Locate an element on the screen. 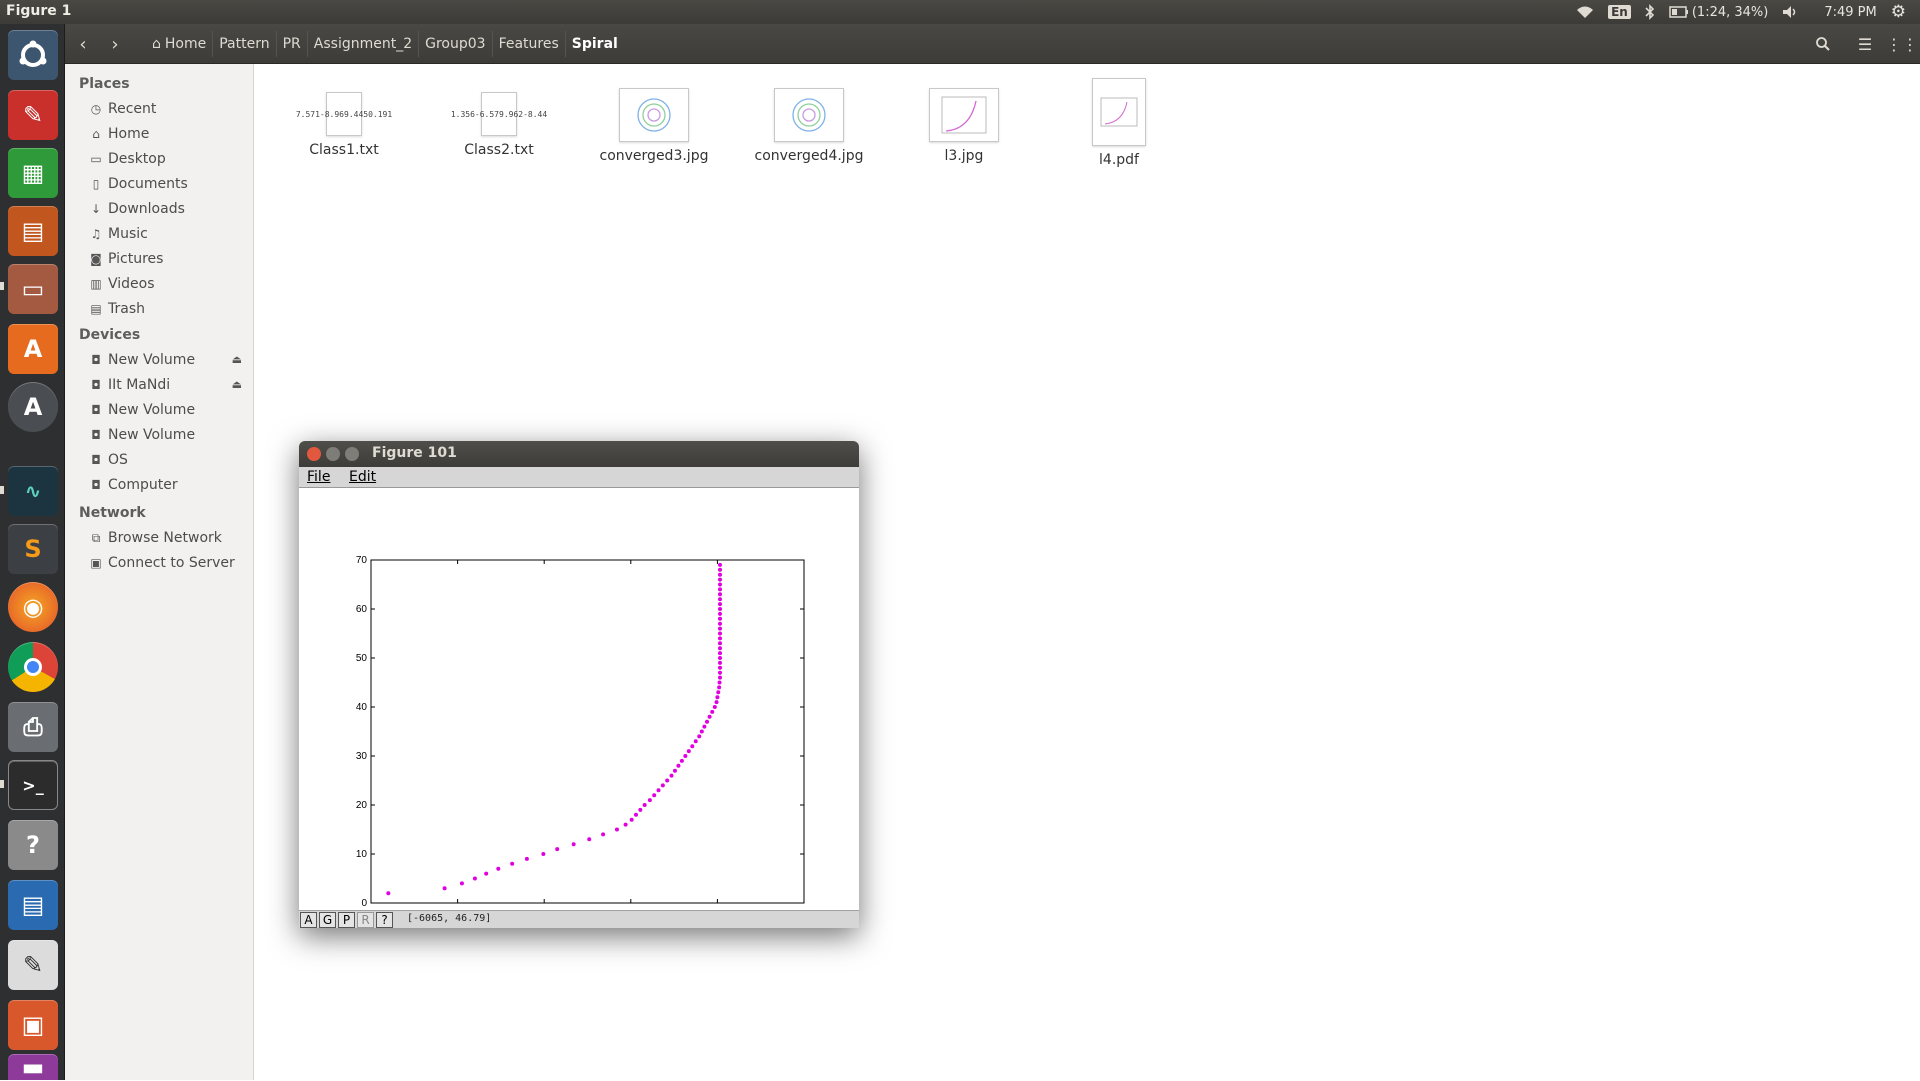  wifi-icon is located at coordinates (1585, 12).